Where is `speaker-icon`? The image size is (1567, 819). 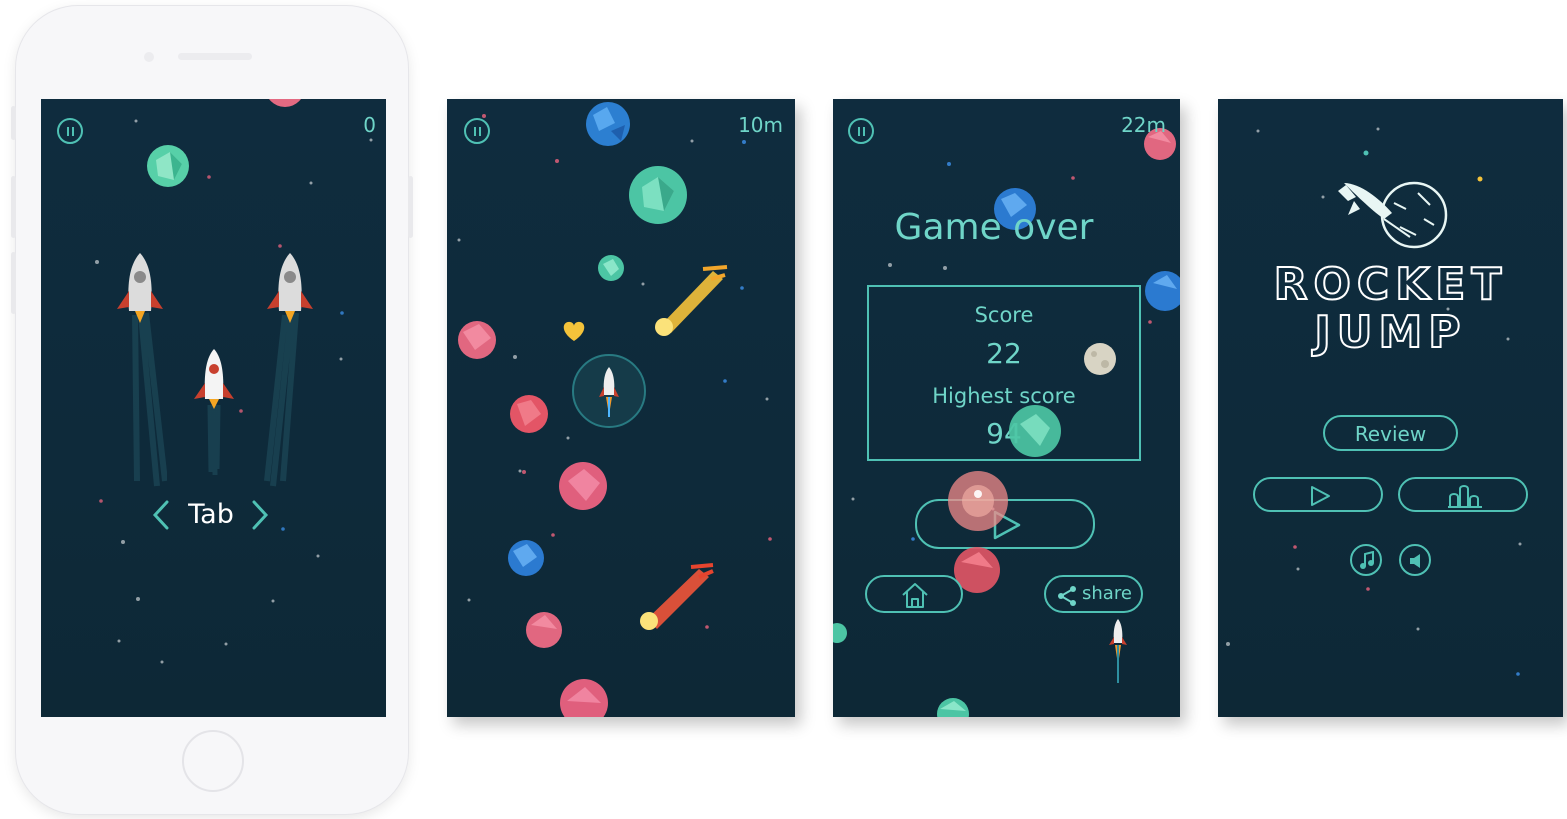 speaker-icon is located at coordinates (1415, 561).